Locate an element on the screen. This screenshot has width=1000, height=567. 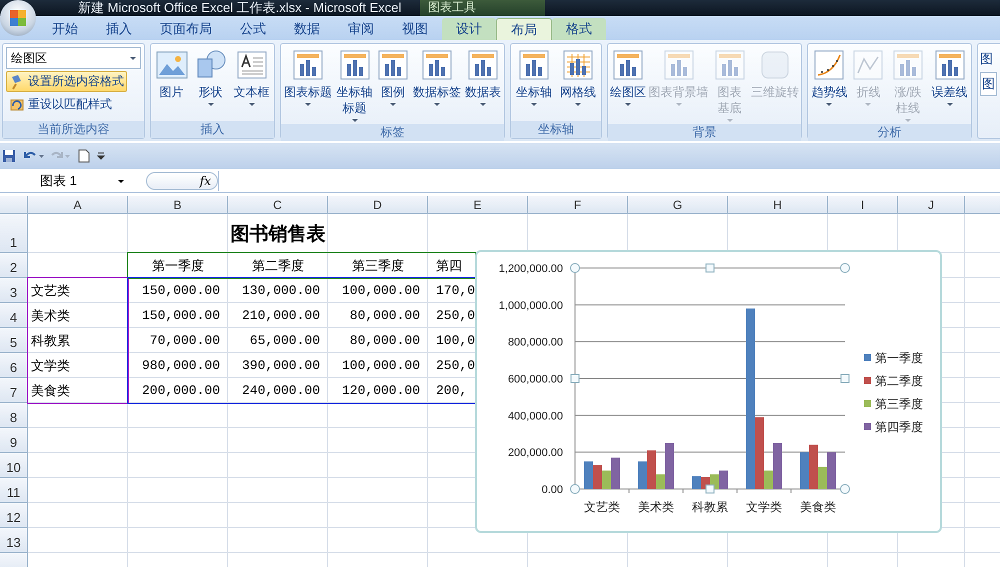
ribbon-tab: 设计 is located at coordinates (469, 29).